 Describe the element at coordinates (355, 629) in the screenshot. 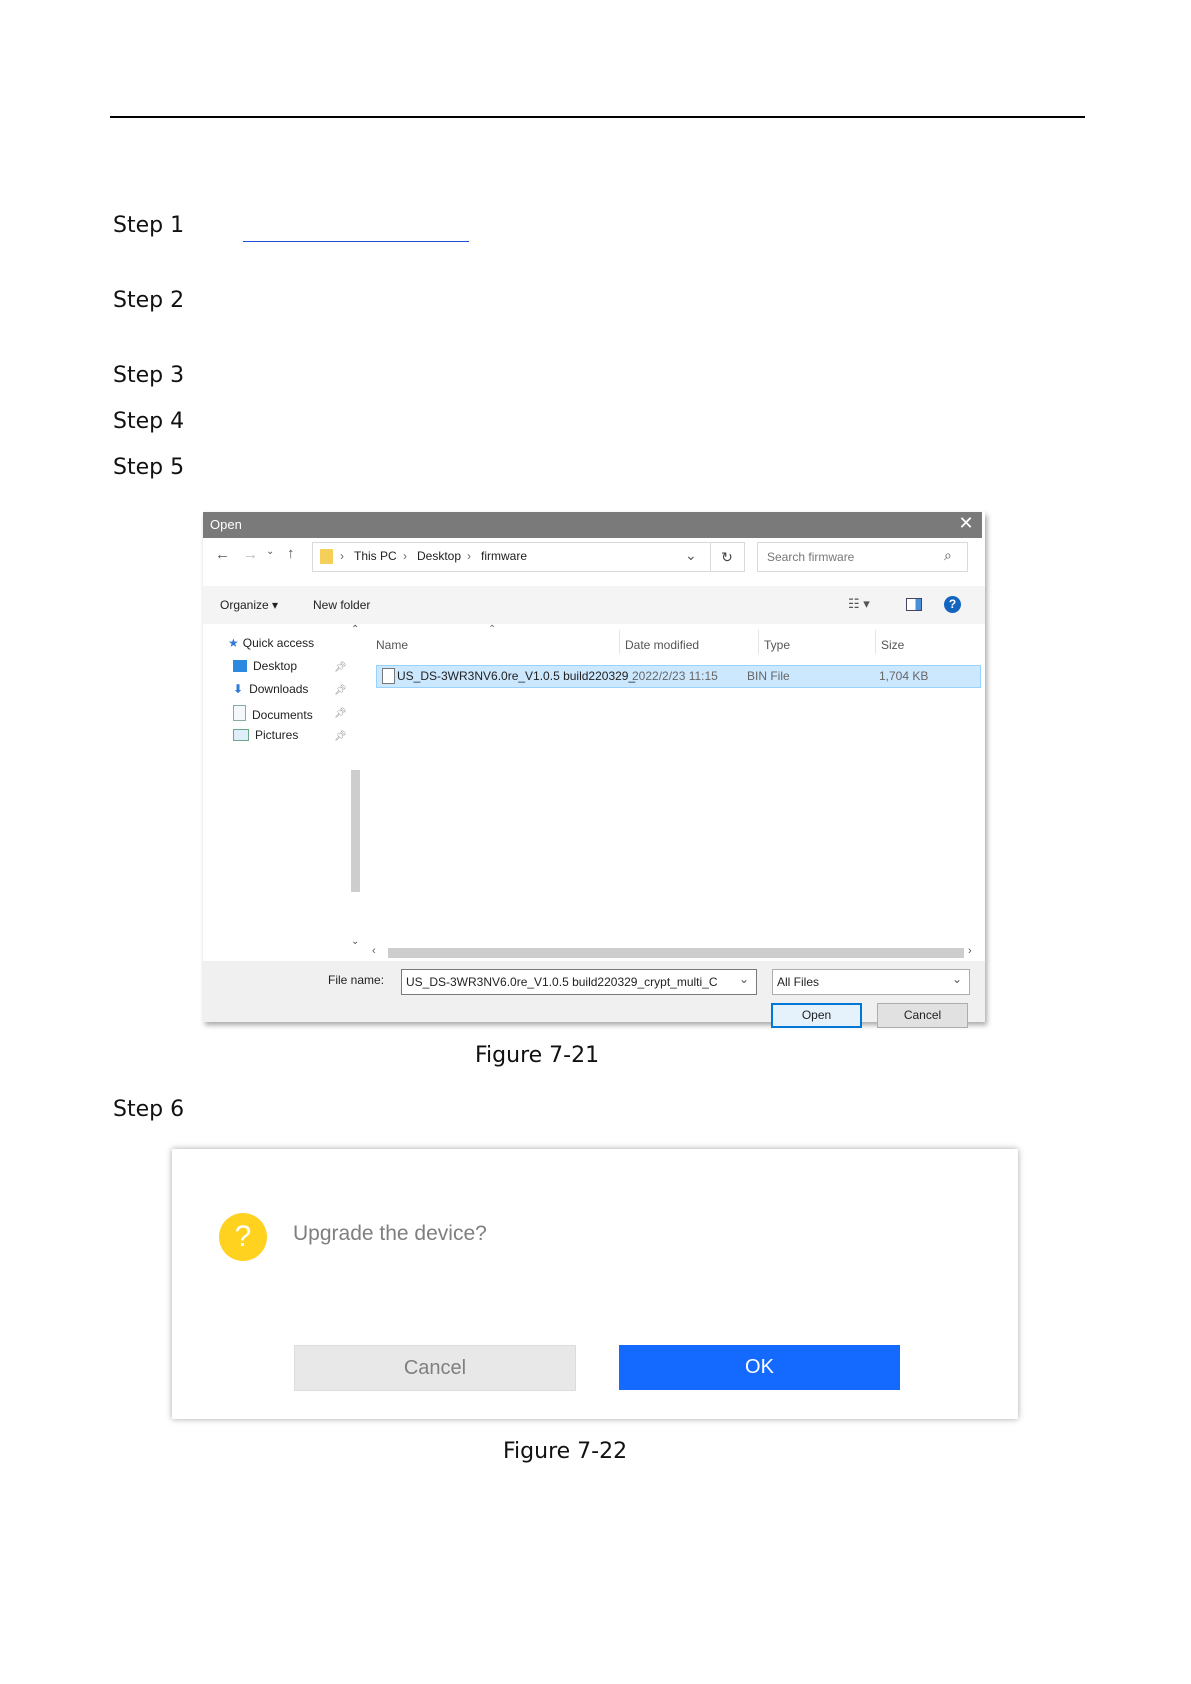

I see `scroll-up-icon: ⌃` at that location.